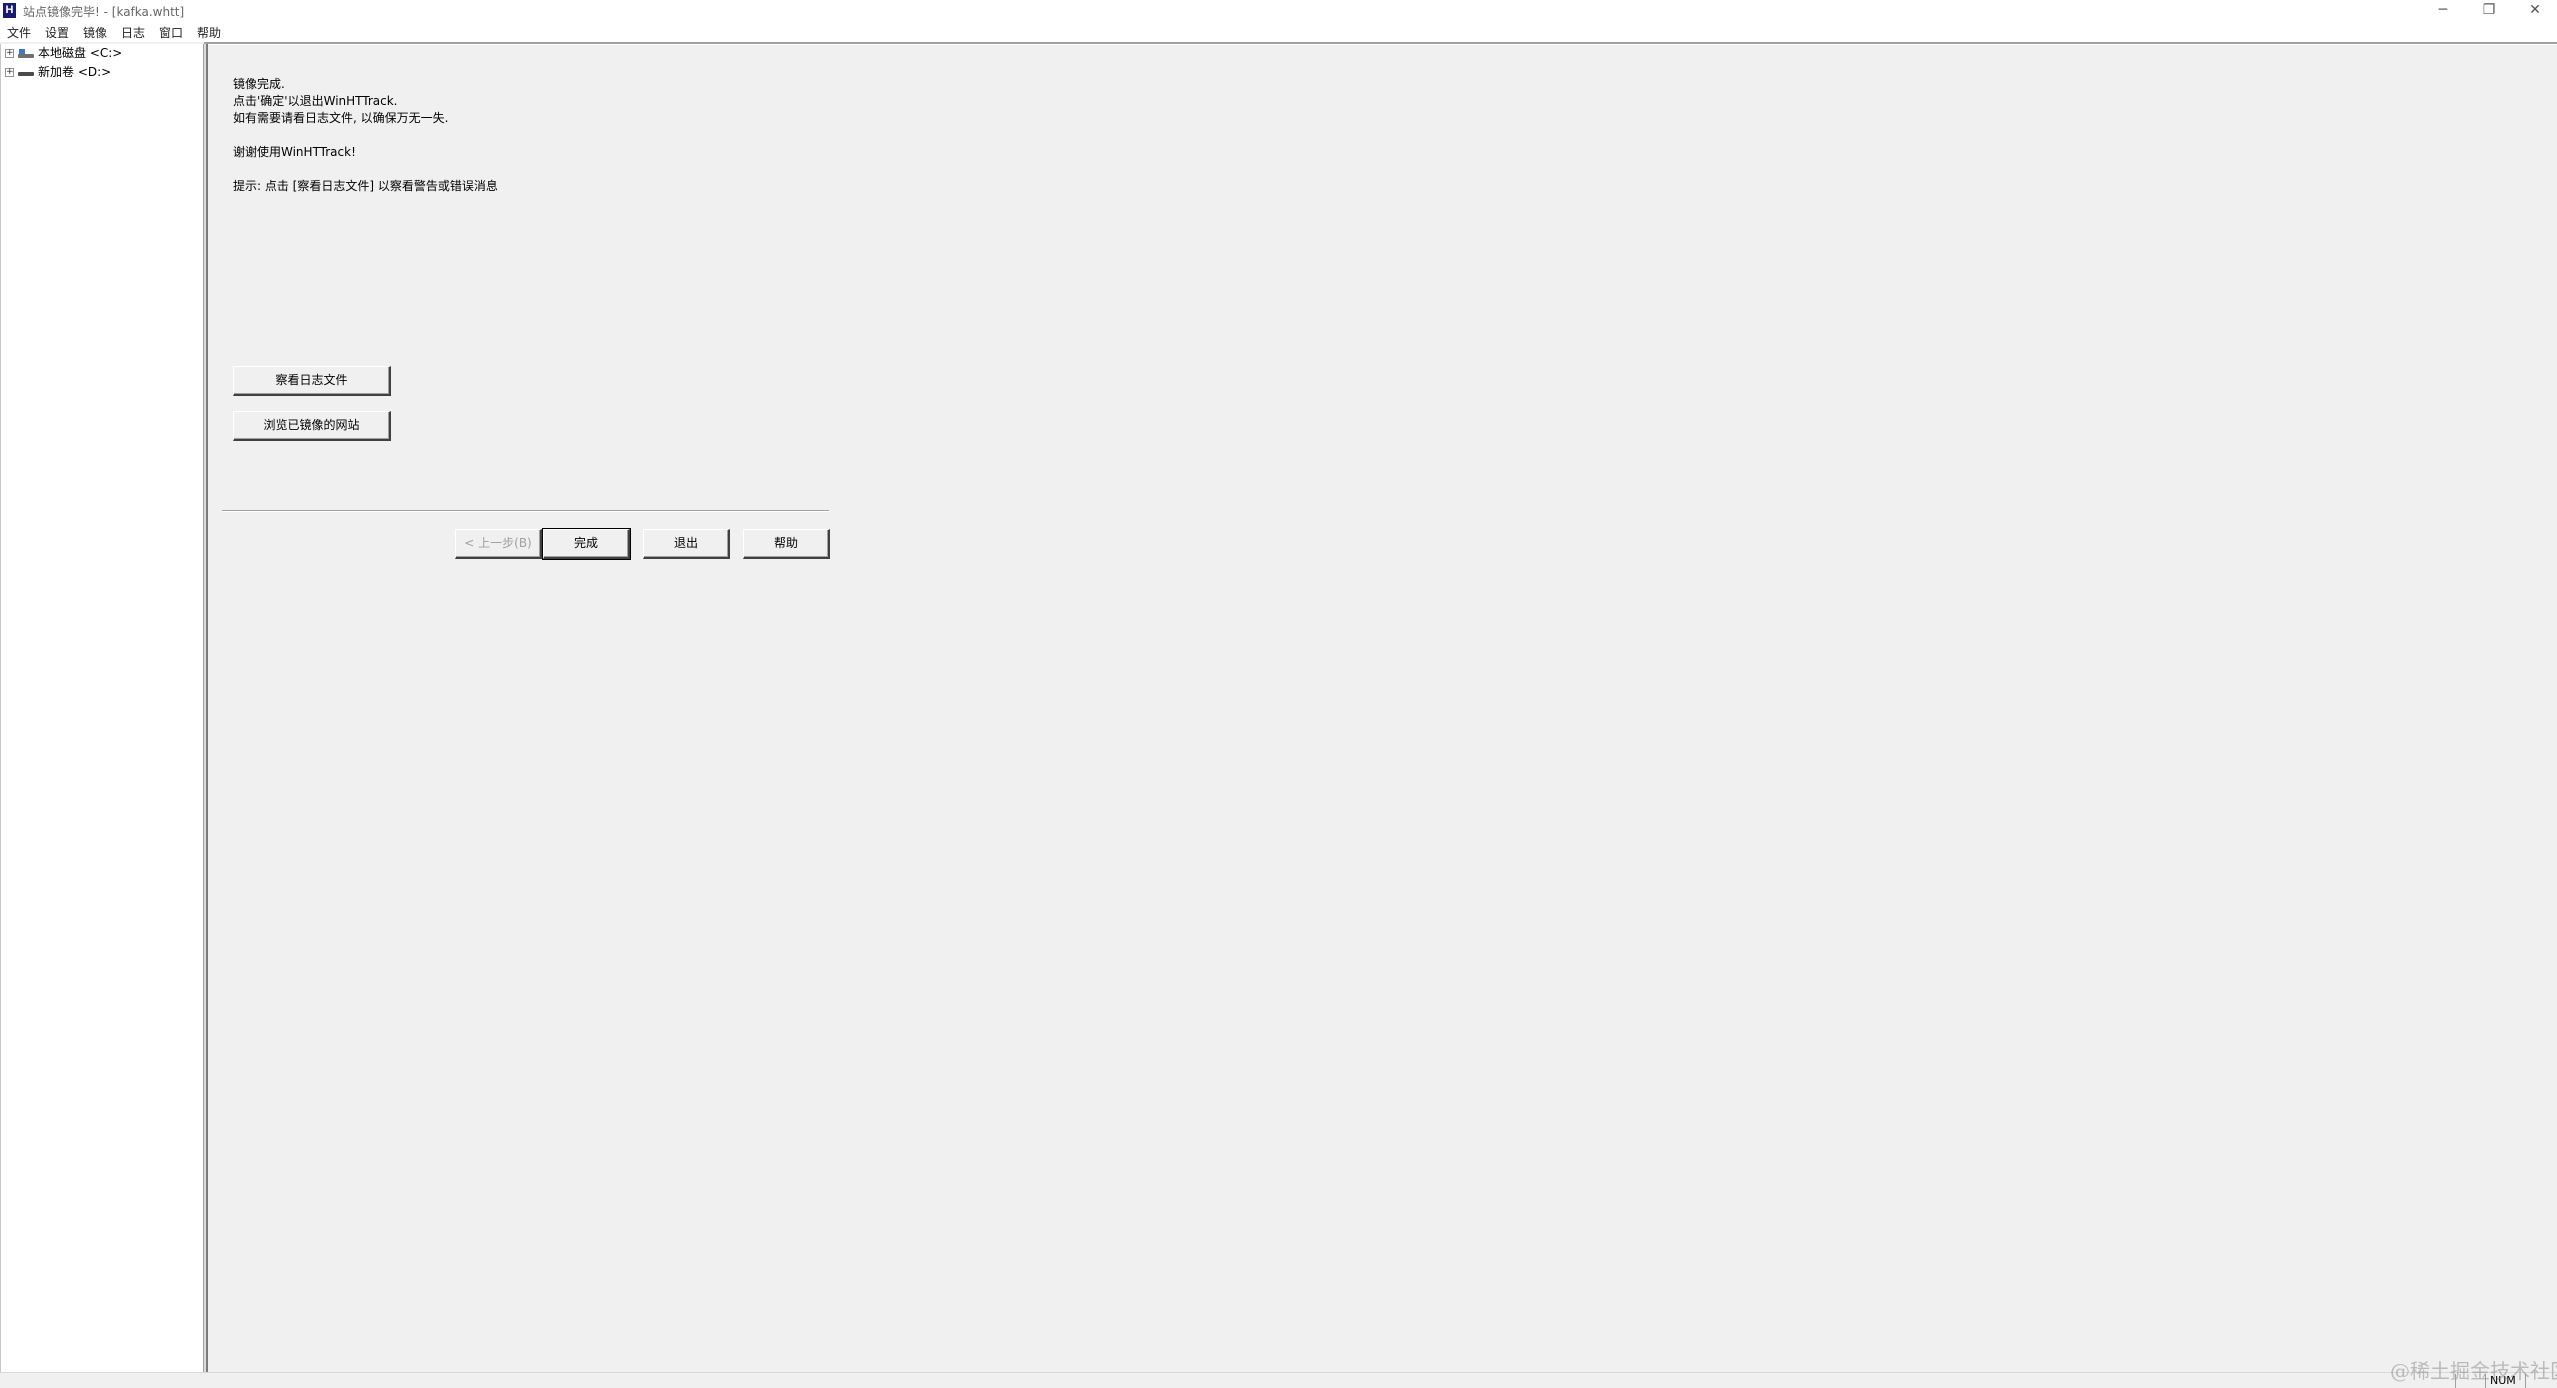 This screenshot has width=2557, height=1388. What do you see at coordinates (786, 544) in the screenshot?
I see `help-button: 帮助` at bounding box center [786, 544].